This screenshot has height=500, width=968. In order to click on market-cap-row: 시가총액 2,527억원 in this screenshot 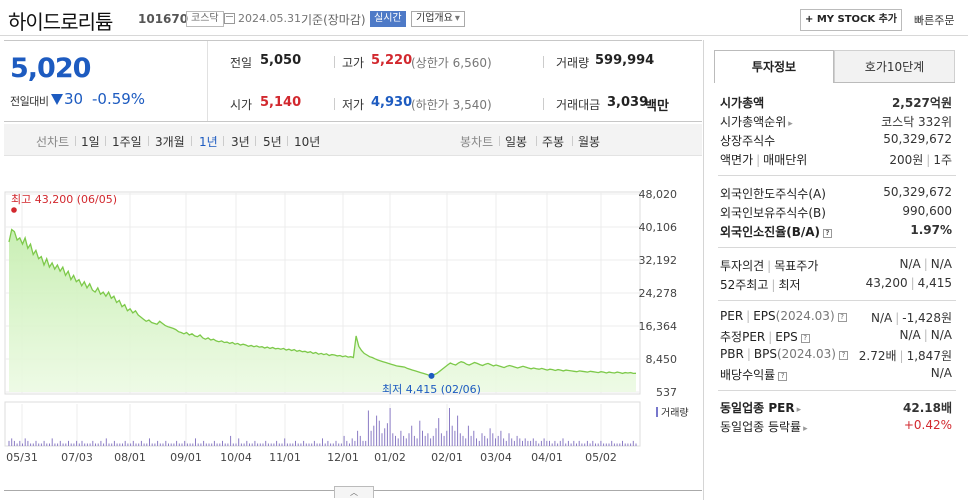, I will do `click(836, 102)`.